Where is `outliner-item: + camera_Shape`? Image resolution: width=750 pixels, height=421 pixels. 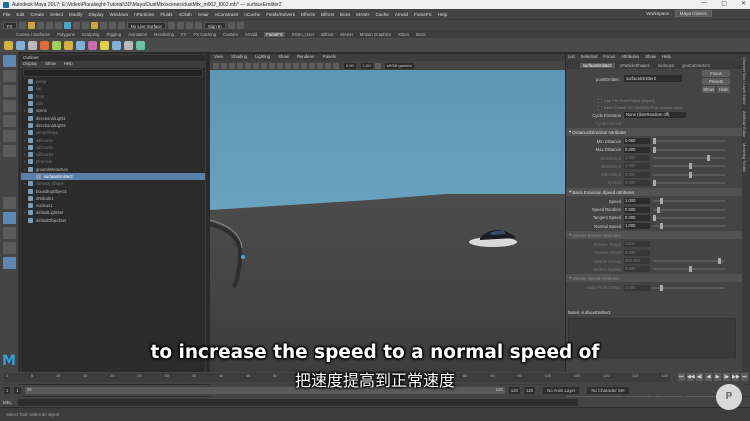
outliner-item: + camera_Shape is located at coordinates (113, 183).